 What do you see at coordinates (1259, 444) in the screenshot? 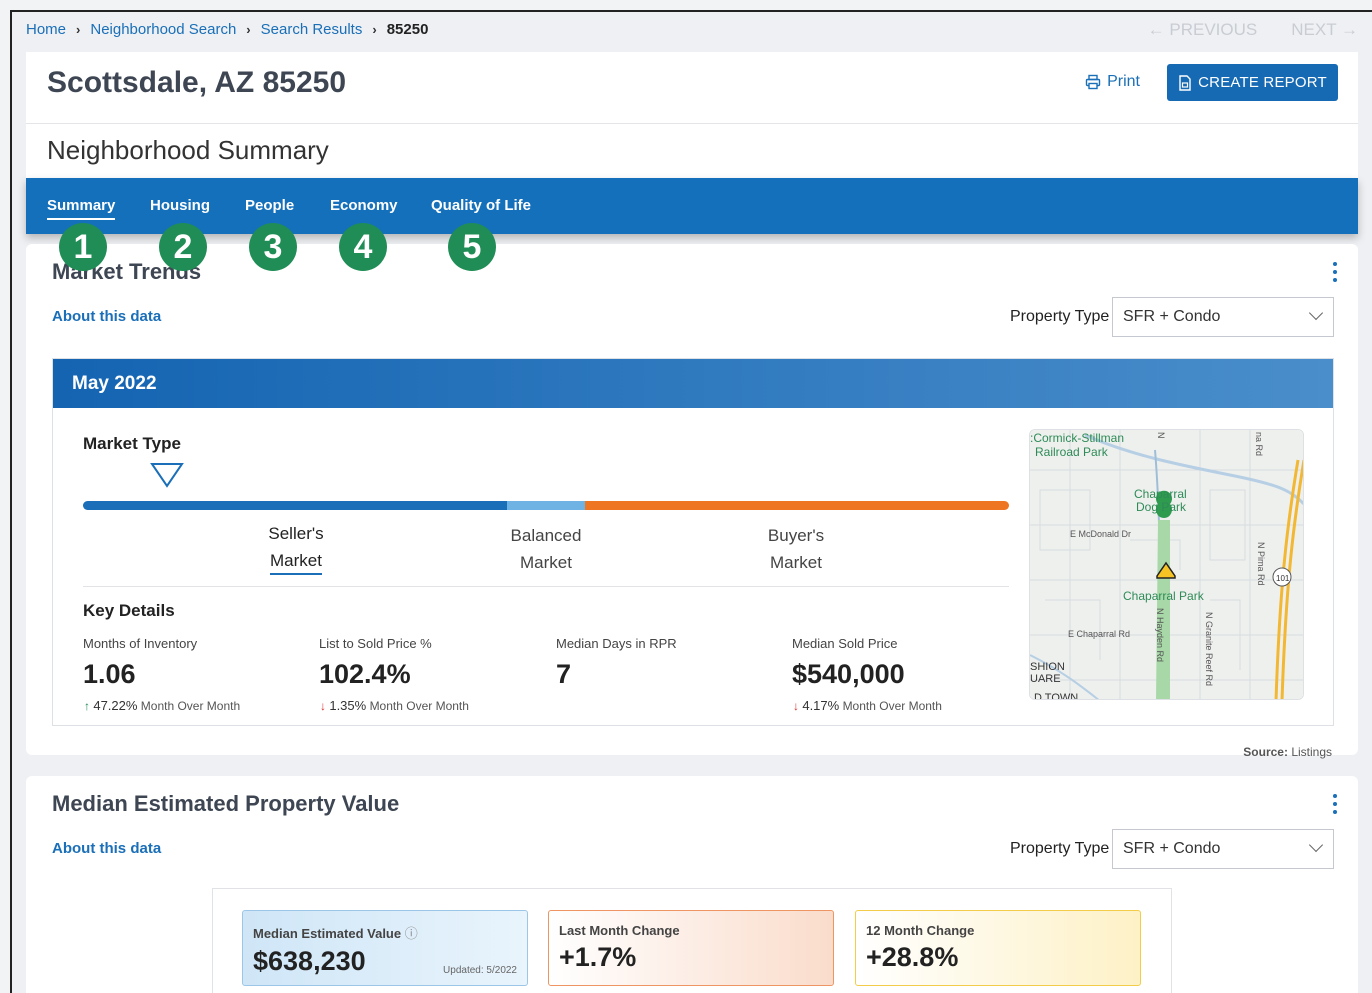
I see `map-label: na Rd` at bounding box center [1259, 444].